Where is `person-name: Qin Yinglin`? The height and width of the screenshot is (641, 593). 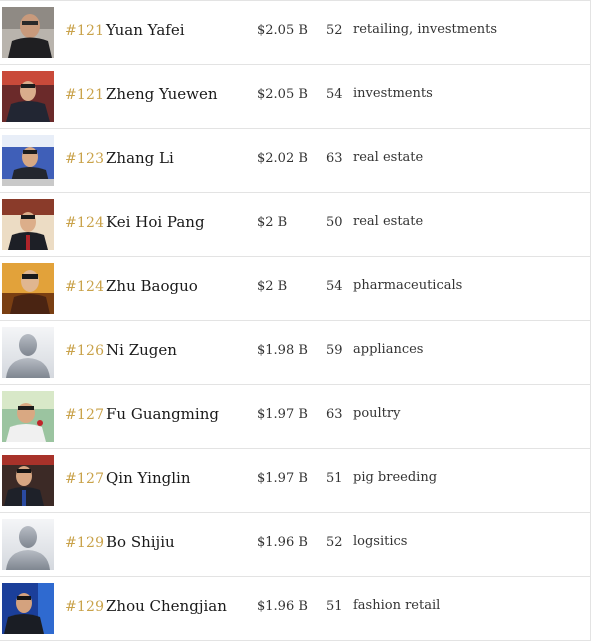 person-name: Qin Yinglin is located at coordinates (148, 478).